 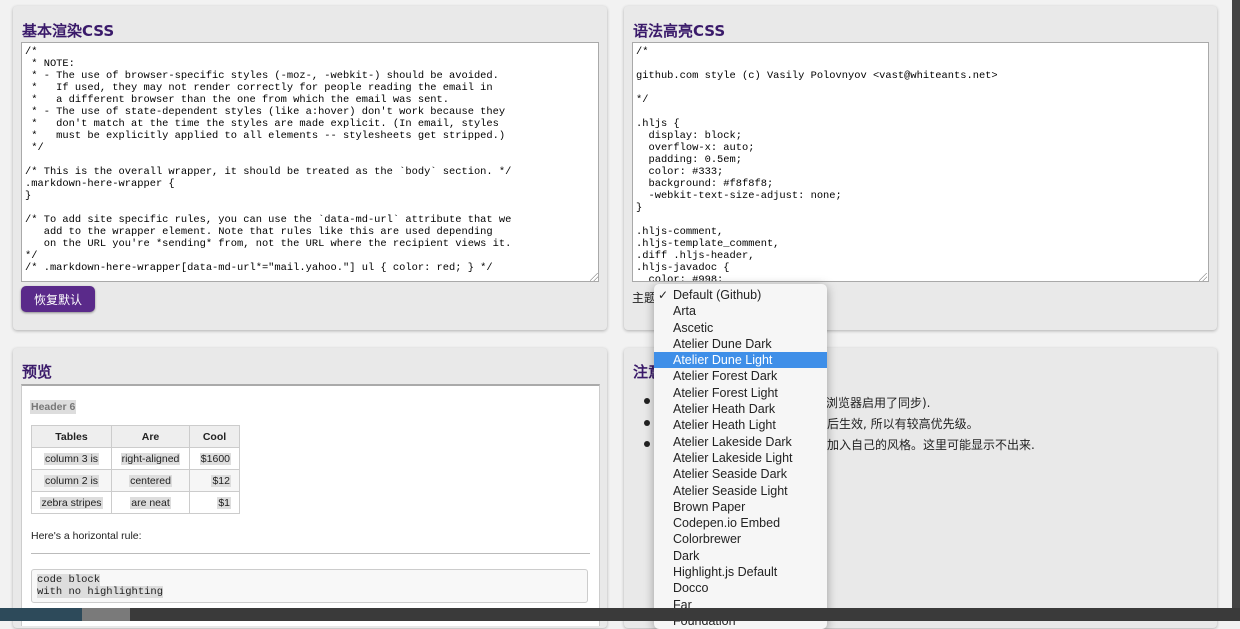 I want to click on theme-option: Atelier Dune Light, so click(x=740, y=360).